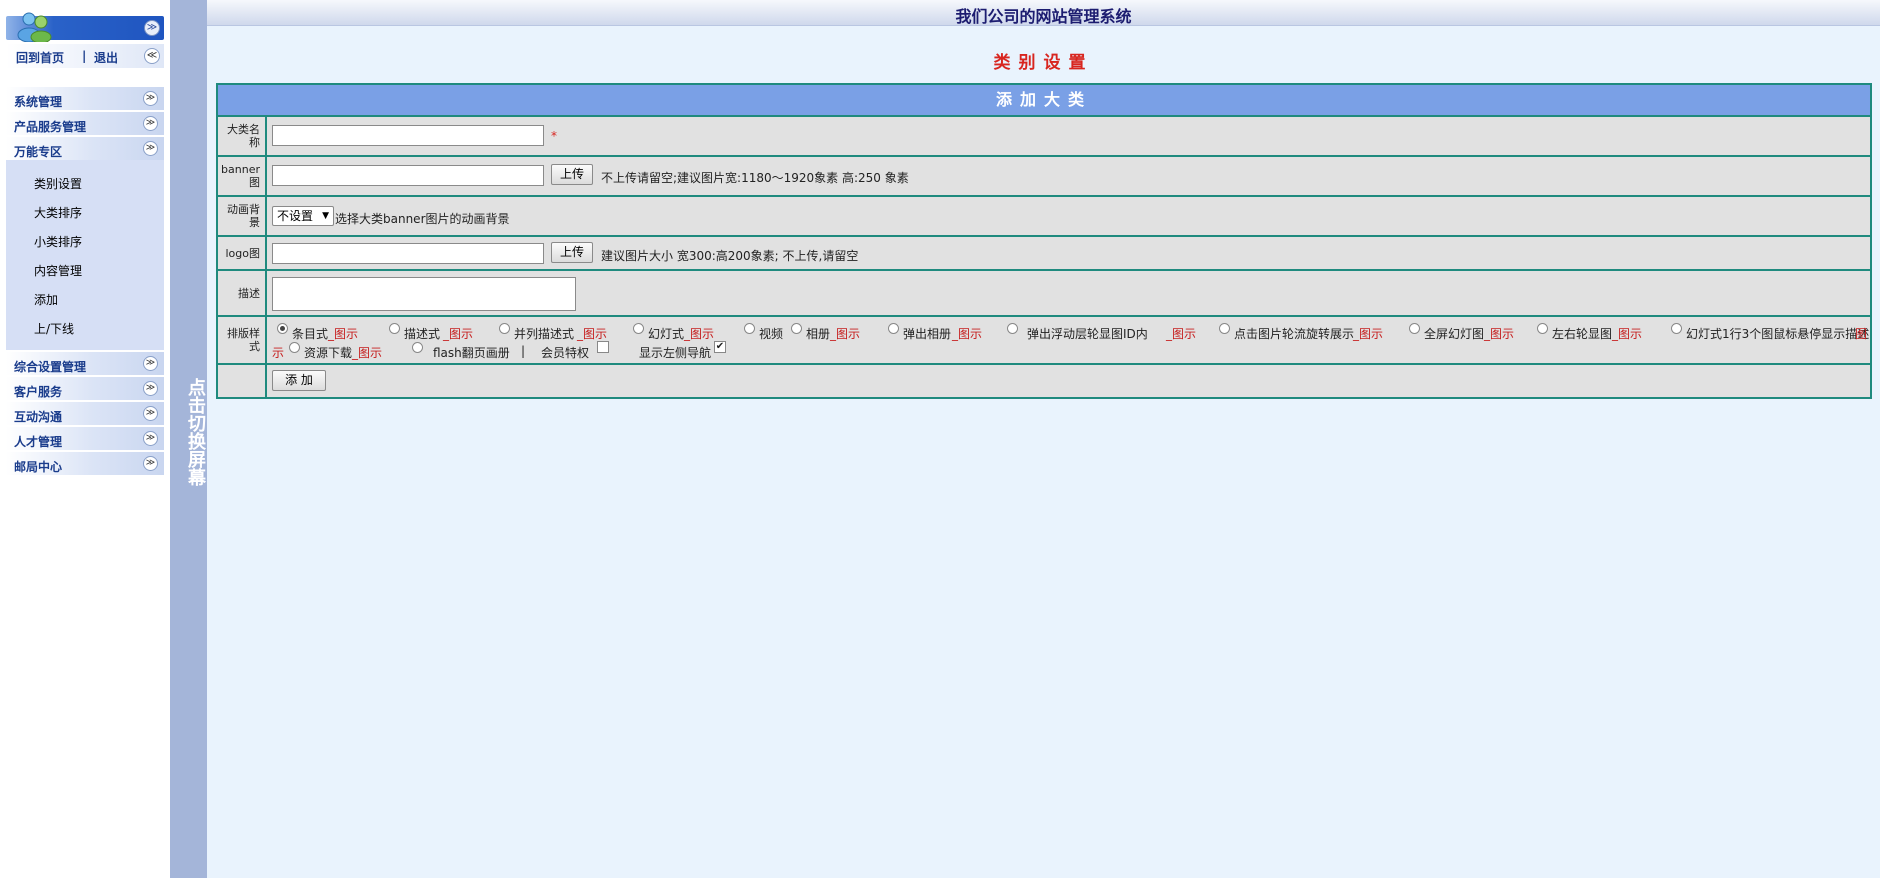 The height and width of the screenshot is (878, 1880). Describe the element at coordinates (1044, 216) in the screenshot. I see `row-animation: 动画背景 不设置 ▼ 选择大类banner图片的动画背景` at that location.